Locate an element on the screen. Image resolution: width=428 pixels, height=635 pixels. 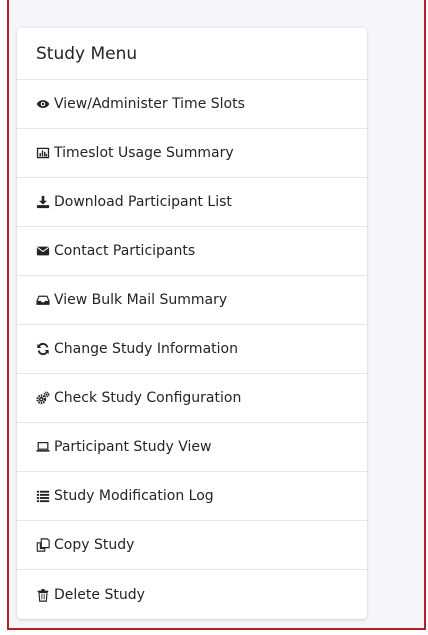
menu-item-change-study-information: Change Study Information is located at coordinates (192, 349).